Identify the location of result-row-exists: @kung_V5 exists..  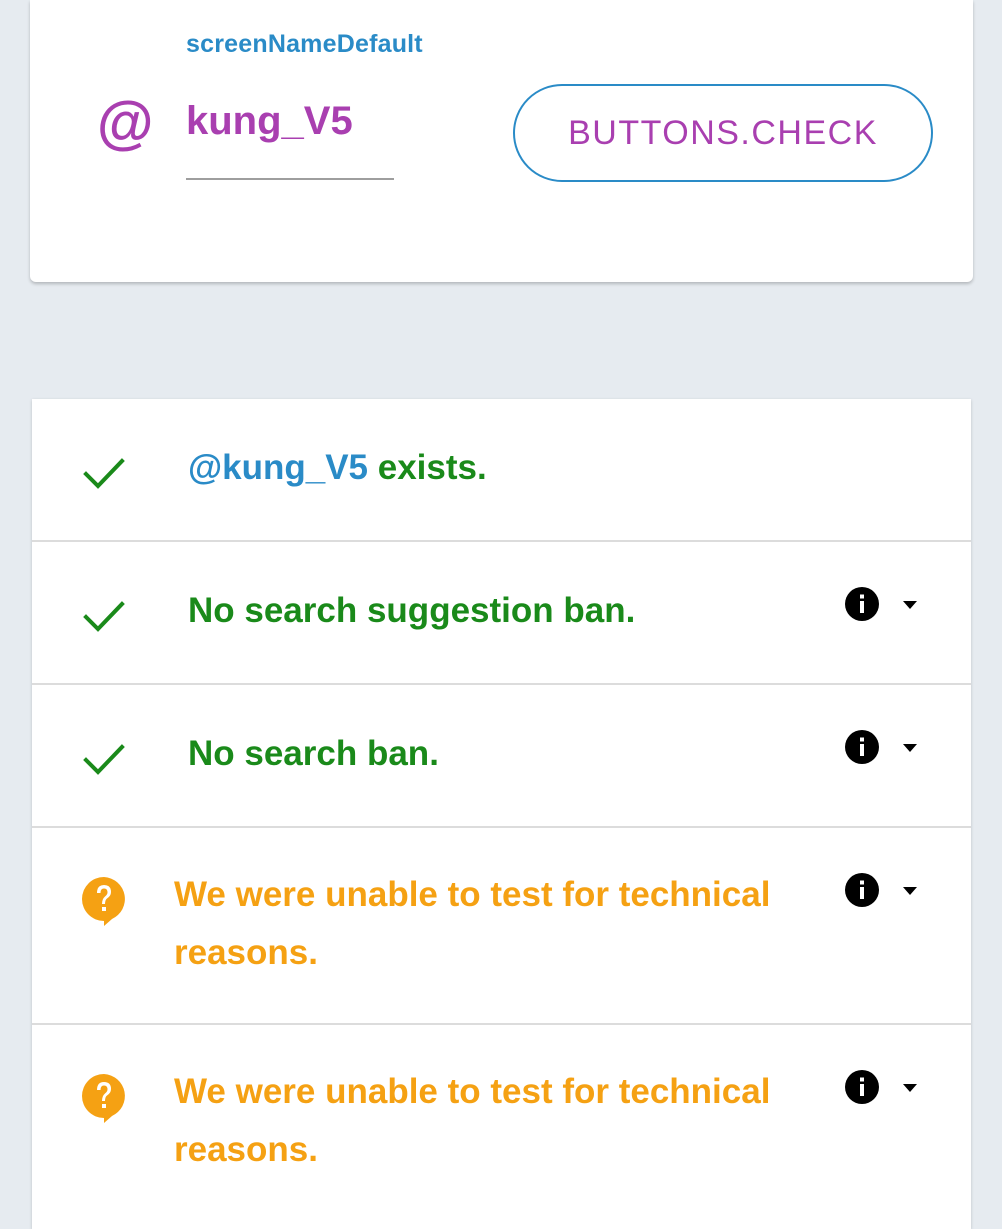
(501, 470).